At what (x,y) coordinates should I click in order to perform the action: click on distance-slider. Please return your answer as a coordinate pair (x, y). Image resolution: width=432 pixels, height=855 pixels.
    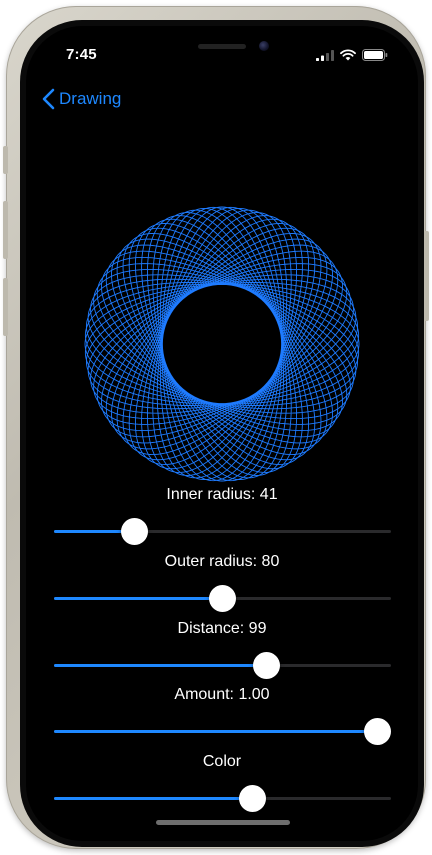
    Looking at the image, I should click on (222, 666).